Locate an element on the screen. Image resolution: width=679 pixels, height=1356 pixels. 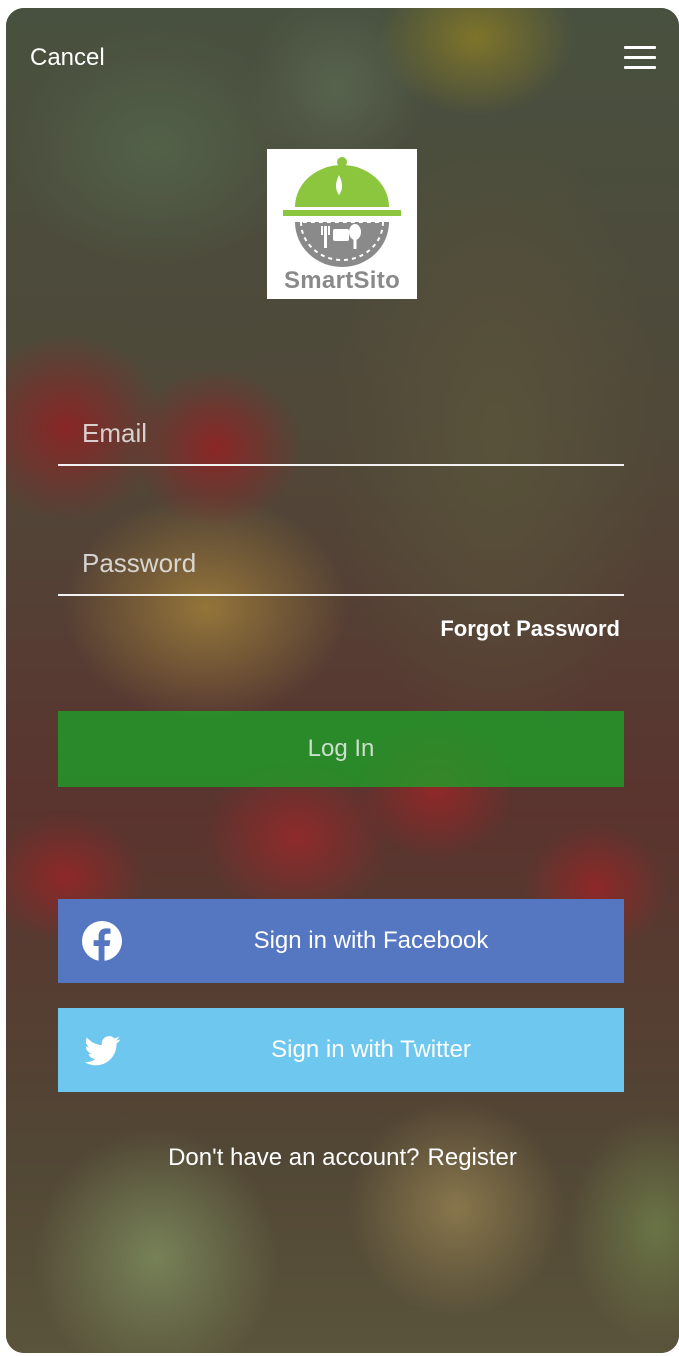
password-field is located at coordinates (341, 565).